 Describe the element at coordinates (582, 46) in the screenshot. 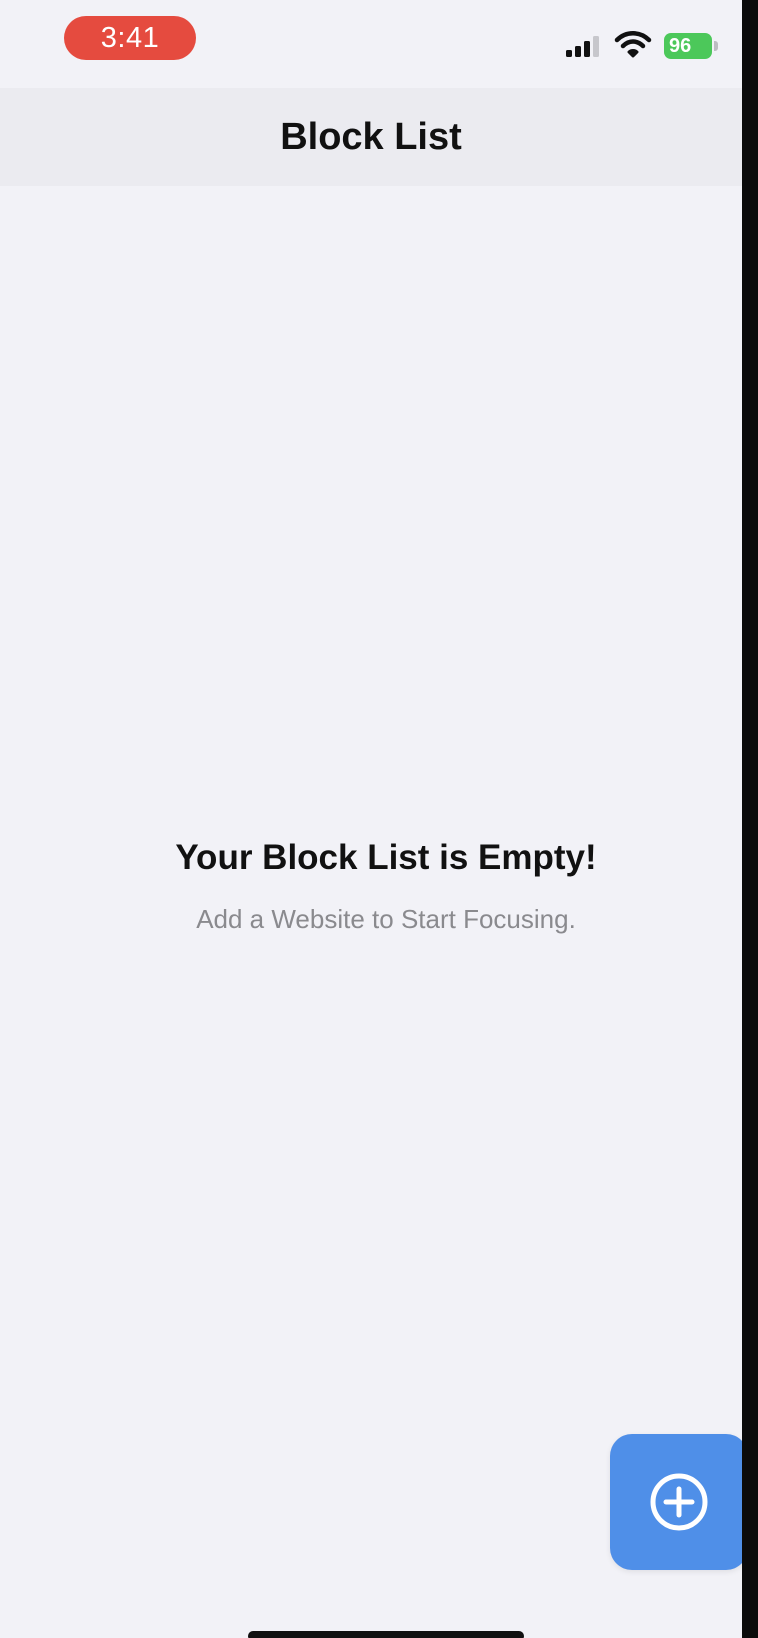

I see `cellular-signal-icon` at that location.